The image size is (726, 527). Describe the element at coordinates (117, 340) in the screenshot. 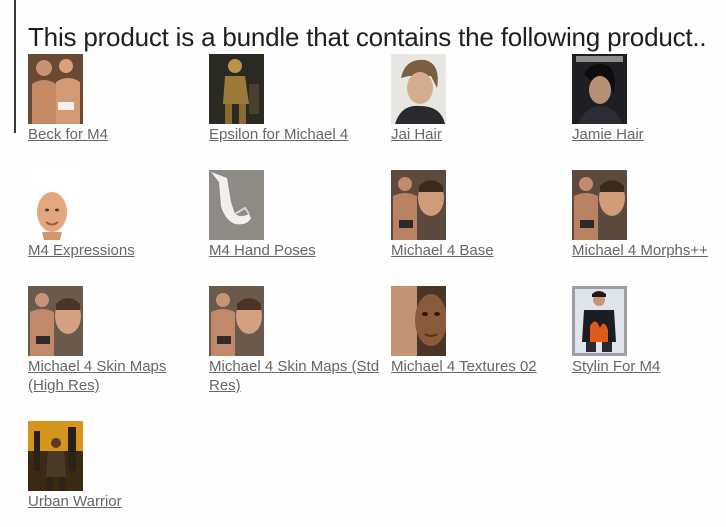

I see `product-item: Michael 4 Skin Maps (High Res)` at that location.